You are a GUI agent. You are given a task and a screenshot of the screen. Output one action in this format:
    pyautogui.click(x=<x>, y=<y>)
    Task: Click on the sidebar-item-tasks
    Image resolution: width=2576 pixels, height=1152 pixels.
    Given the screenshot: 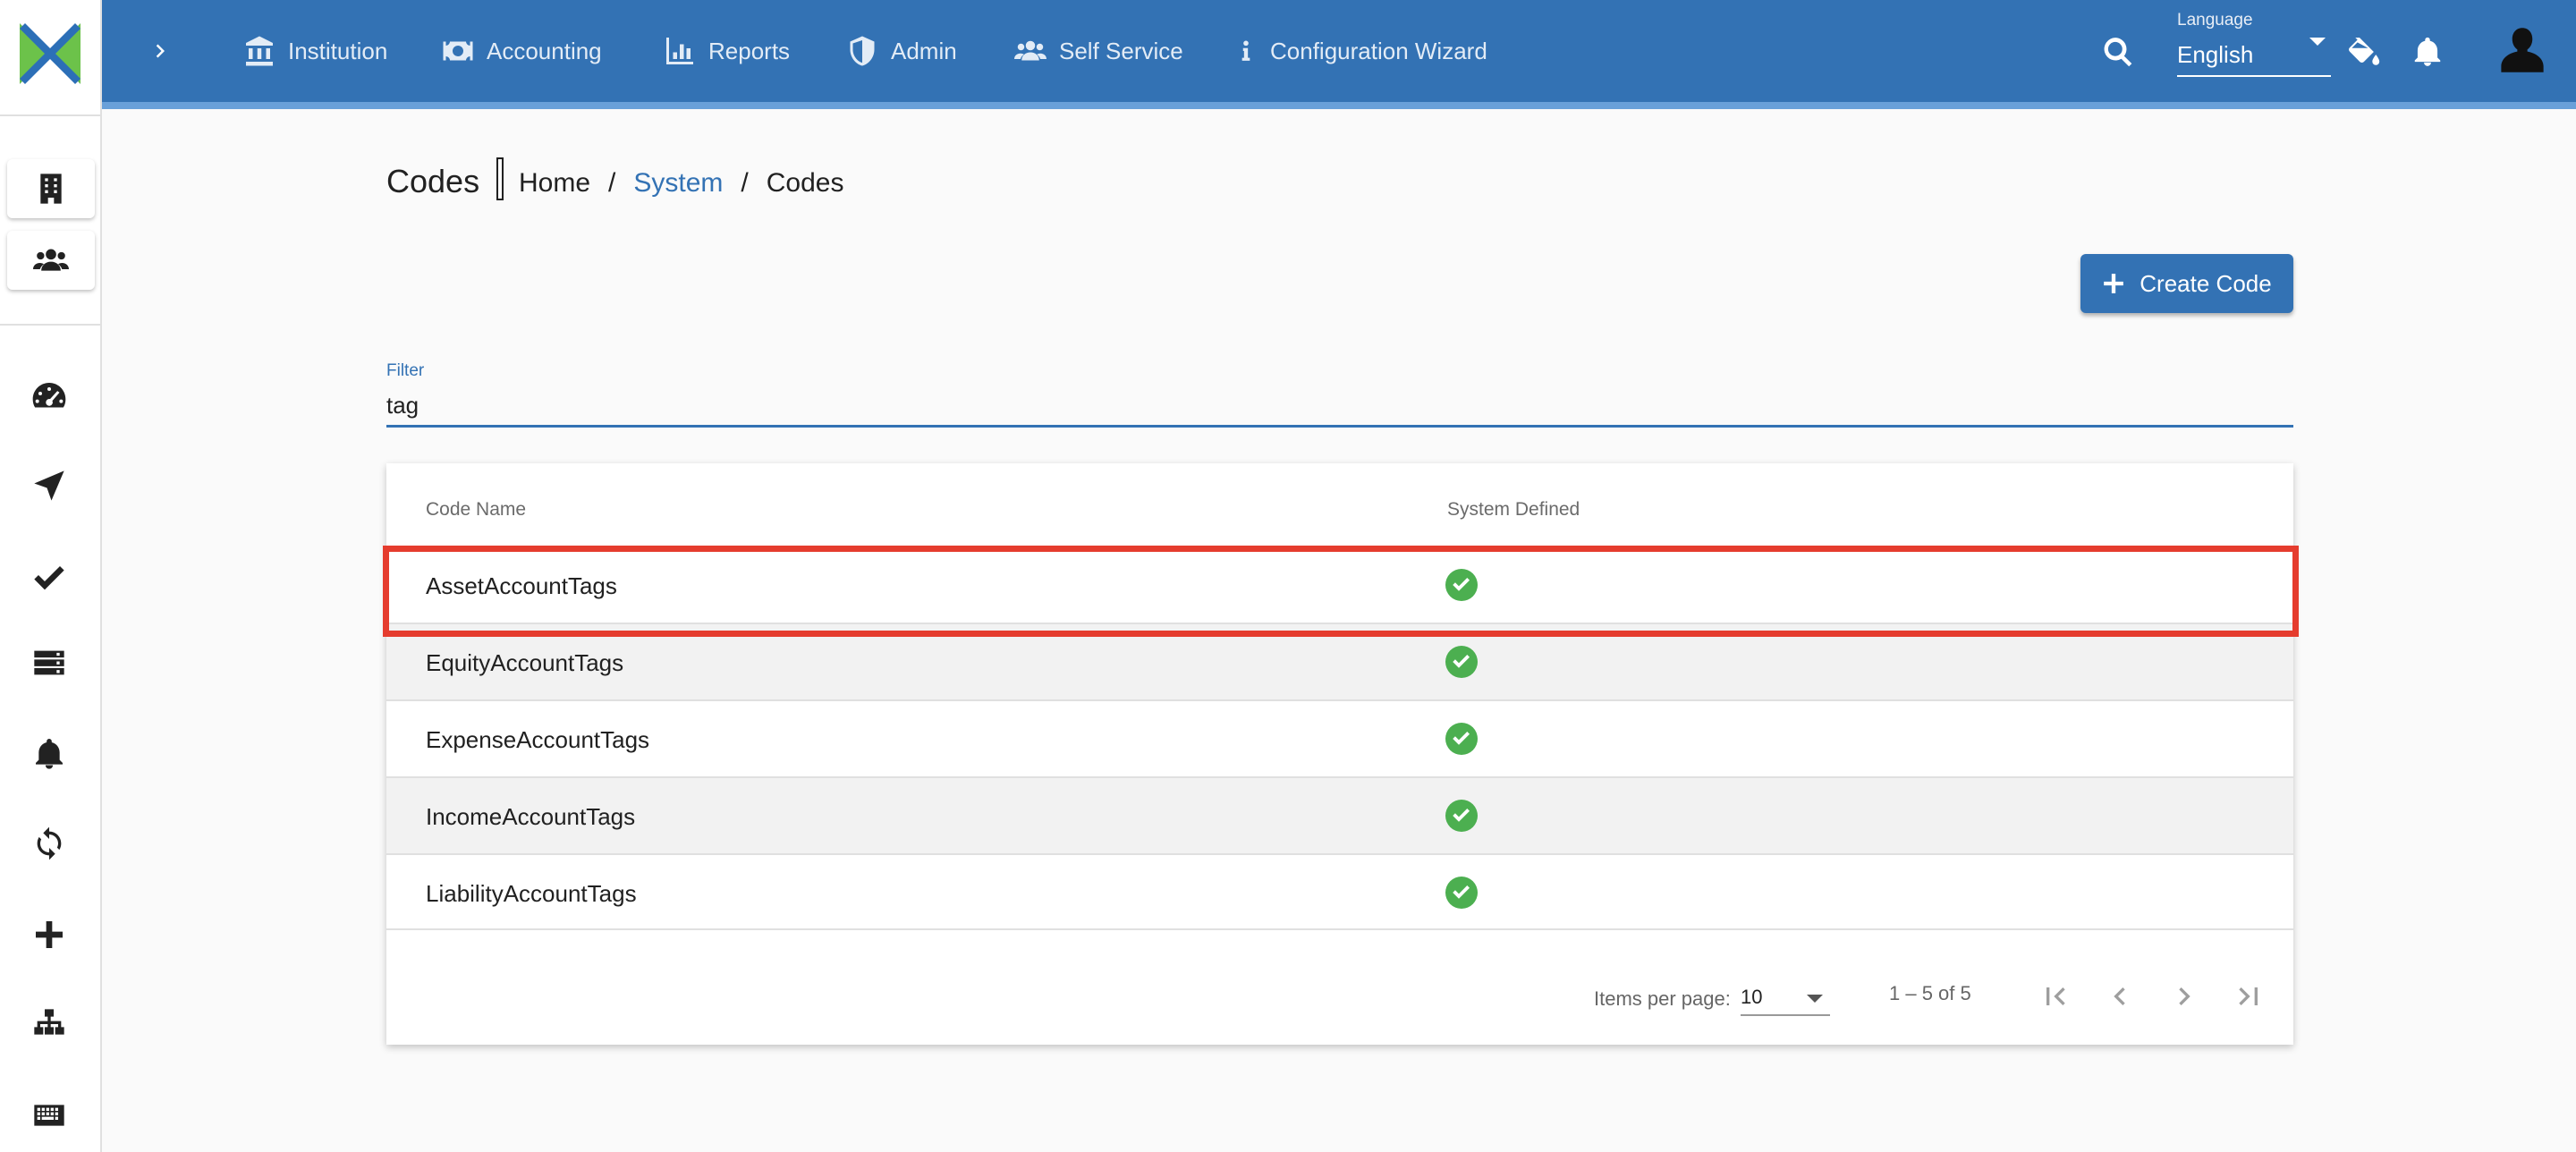 What is the action you would take?
    pyautogui.click(x=49, y=662)
    